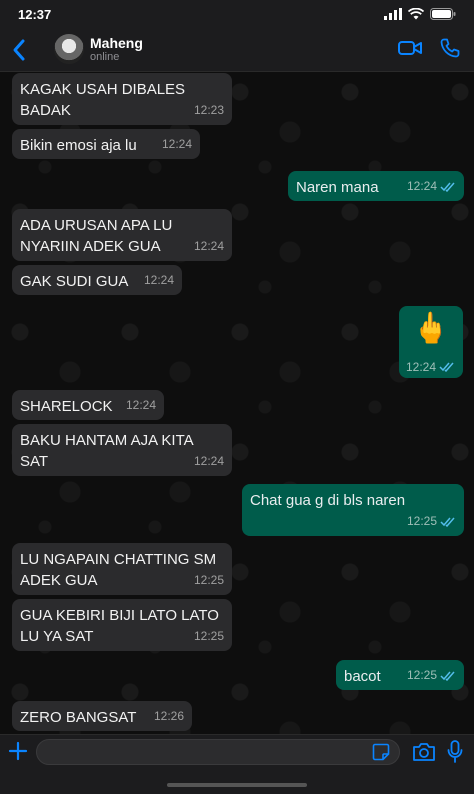 The image size is (474, 794). What do you see at coordinates (35, 14) in the screenshot?
I see `status-time: 12:37` at bounding box center [35, 14].